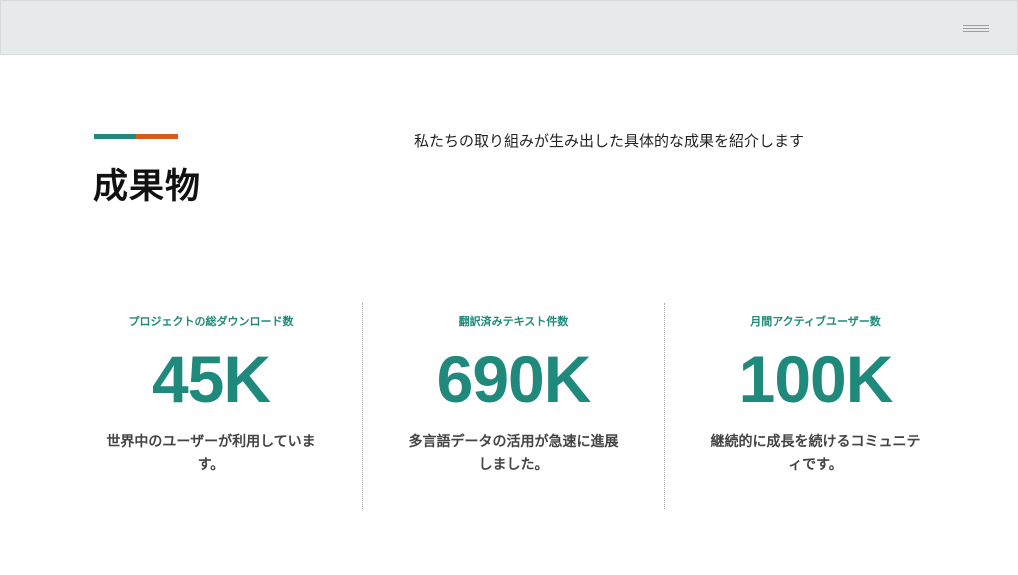 The width and height of the screenshot is (1018, 575). What do you see at coordinates (211, 321) in the screenshot?
I see `stat-label: プロジェクトの総ダウンロード数` at bounding box center [211, 321].